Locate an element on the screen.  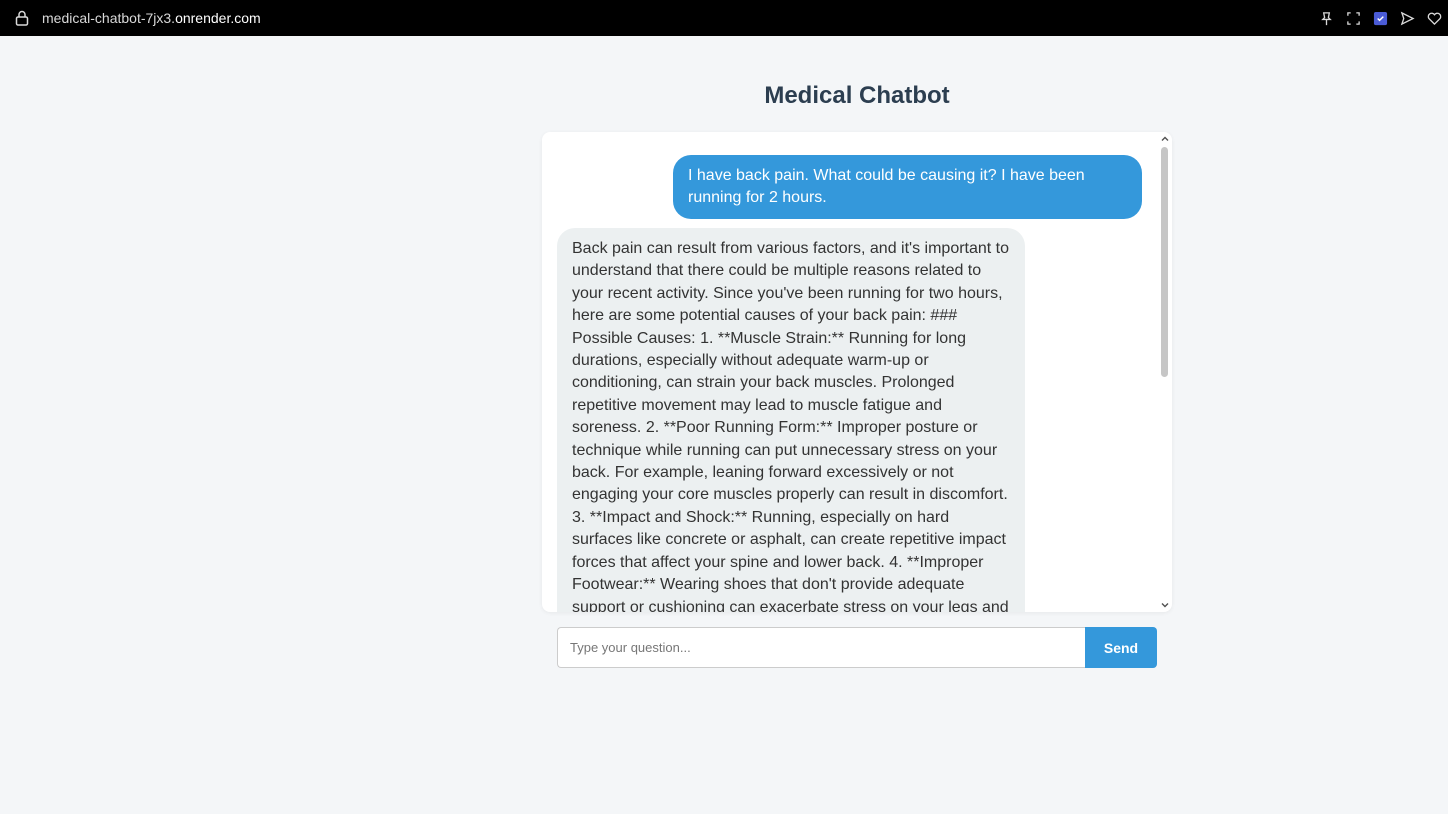
address-bar: medical-chatbot-7jx3.onrender.com is located at coordinates (151, 18).